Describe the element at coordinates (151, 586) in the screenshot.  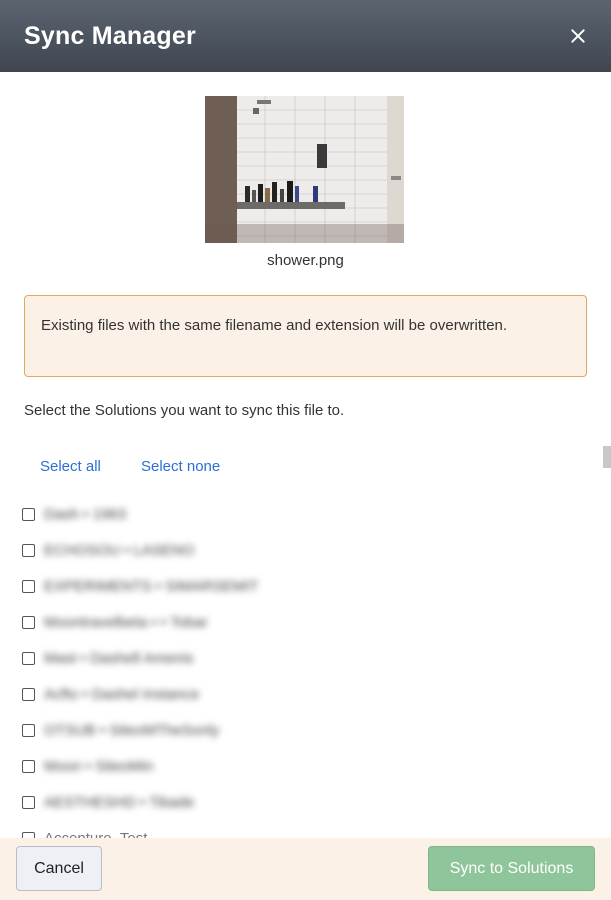
I see `solution-label: EXPERIMENTS • SIMARSEMIT` at that location.